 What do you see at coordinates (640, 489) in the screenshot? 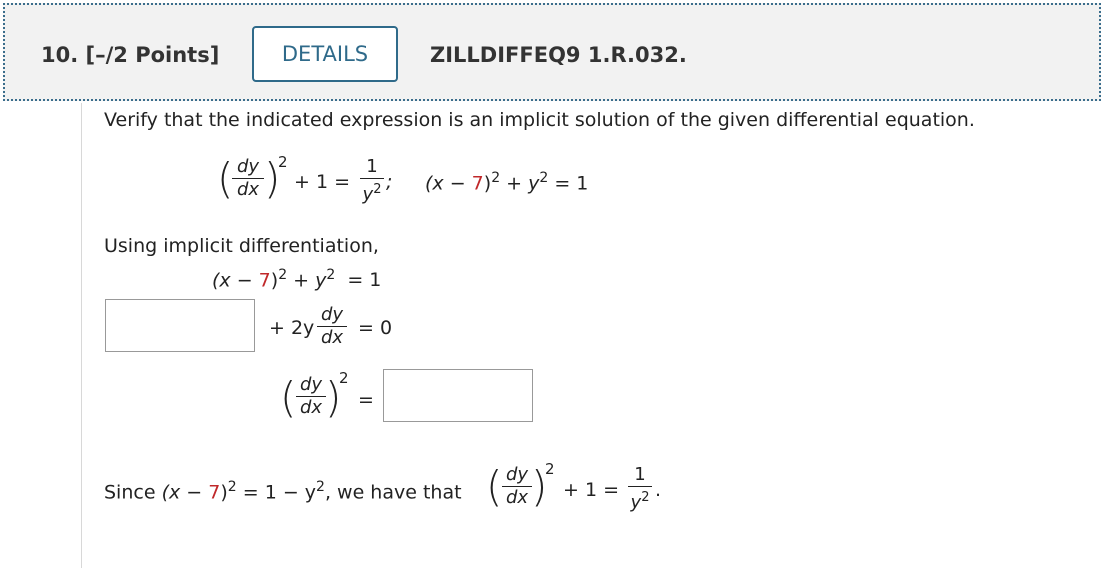
I see `one-over-y-squared-conclusion: 1 y2` at bounding box center [640, 489].